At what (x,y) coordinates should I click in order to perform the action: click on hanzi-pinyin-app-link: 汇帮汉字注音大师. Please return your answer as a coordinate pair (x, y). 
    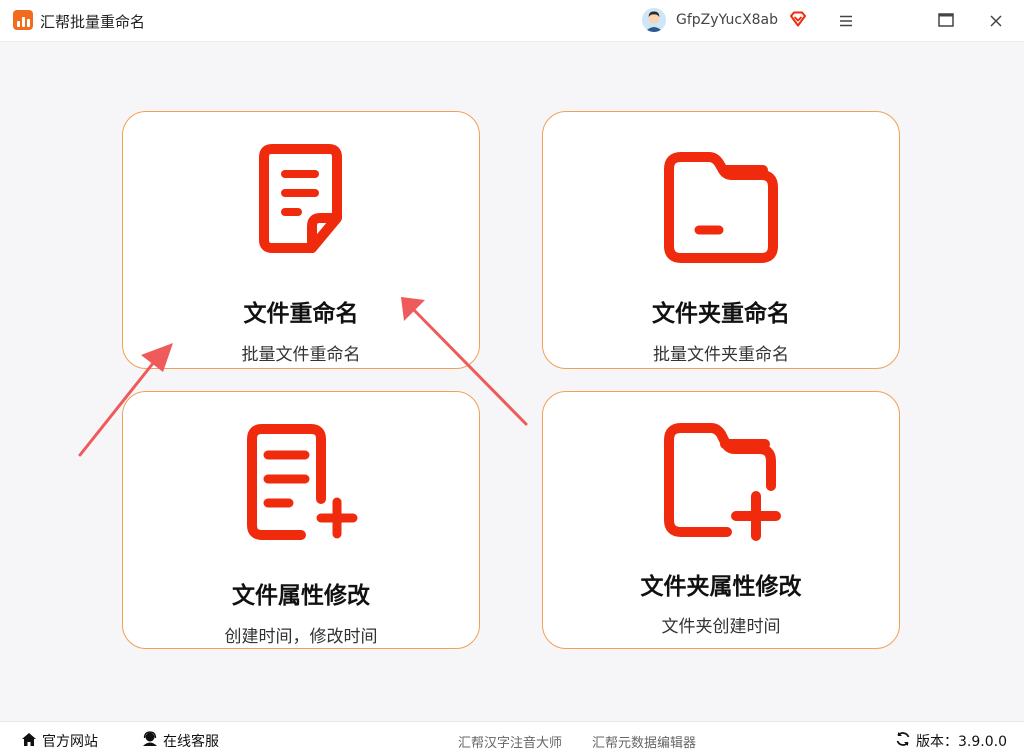
    Looking at the image, I should click on (510, 741).